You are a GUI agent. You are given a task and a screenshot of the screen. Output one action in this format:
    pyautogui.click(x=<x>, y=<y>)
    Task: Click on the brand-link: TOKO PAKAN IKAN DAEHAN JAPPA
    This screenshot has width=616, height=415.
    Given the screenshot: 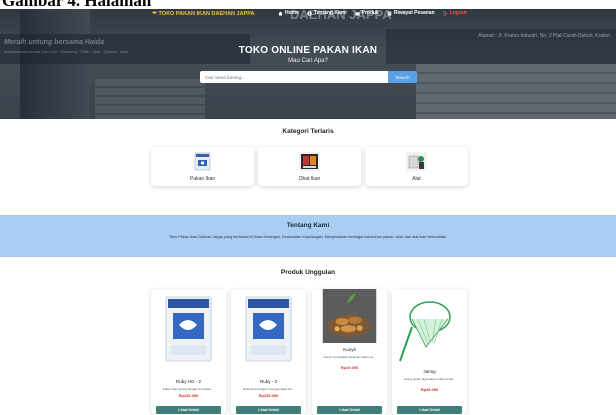 What is the action you would take?
    pyautogui.click(x=203, y=13)
    